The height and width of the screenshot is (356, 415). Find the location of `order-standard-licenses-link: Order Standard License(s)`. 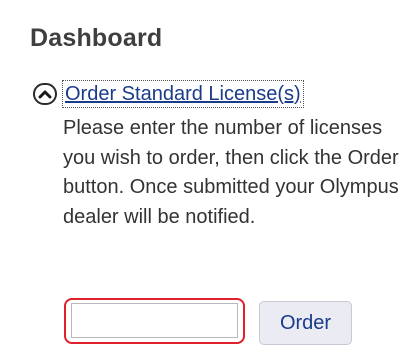

order-standard-licenses-link: Order Standard License(s) is located at coordinates (183, 94).